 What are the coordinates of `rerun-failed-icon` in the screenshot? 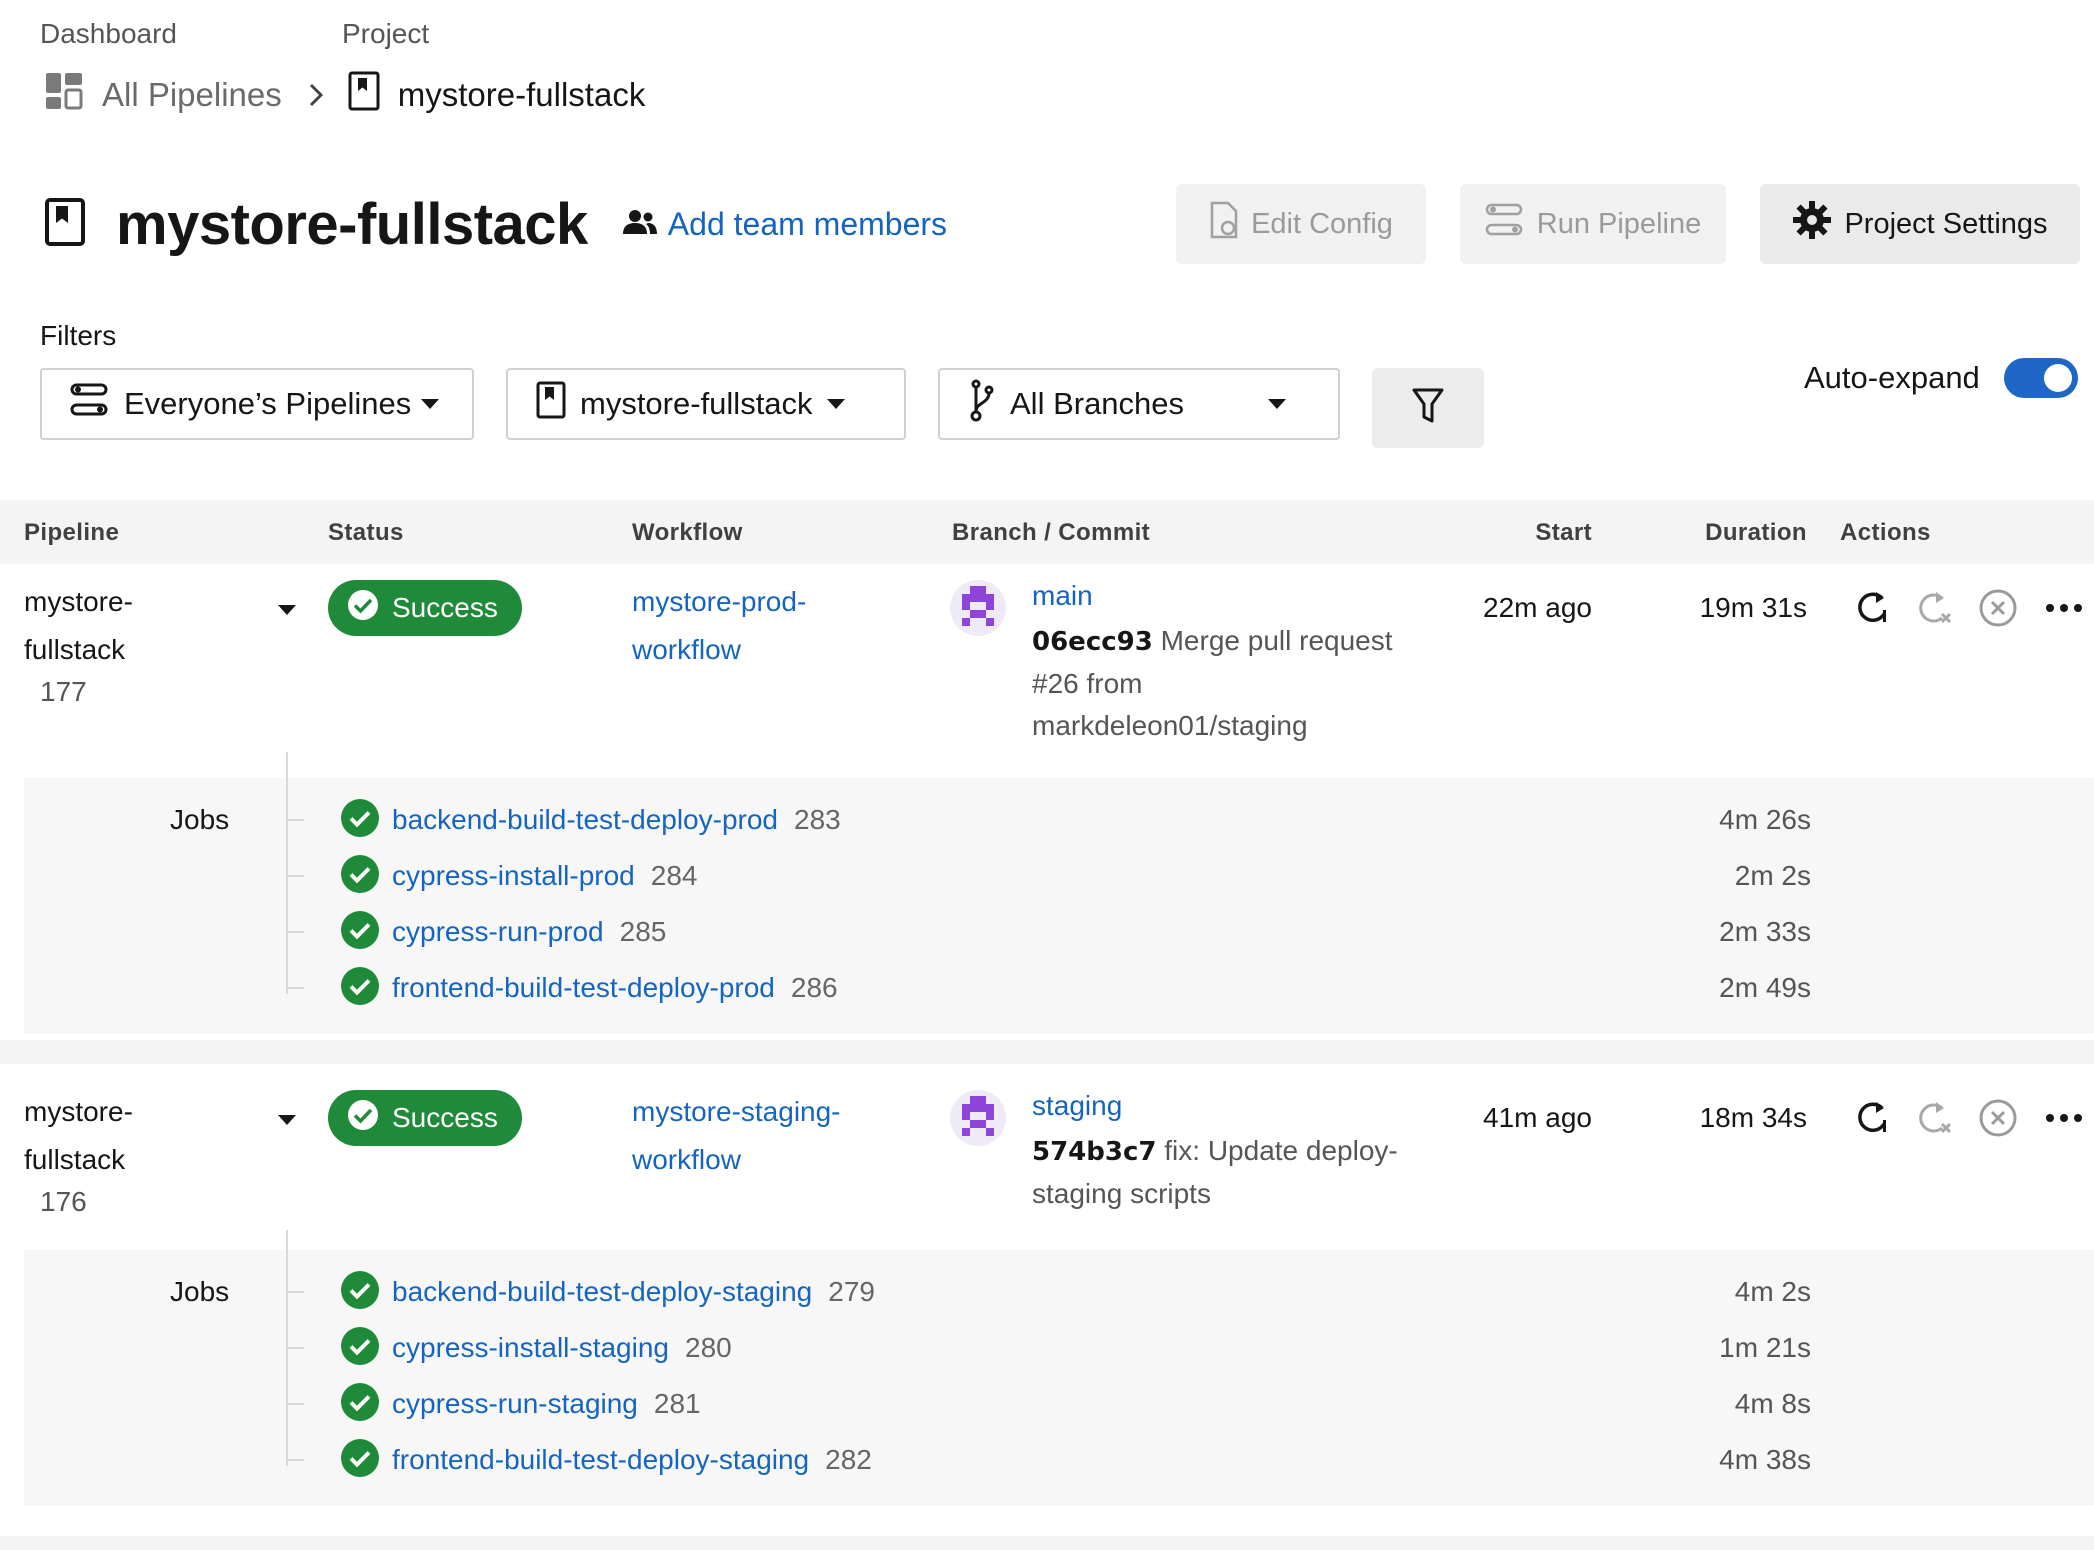 It's located at (1935, 1120).